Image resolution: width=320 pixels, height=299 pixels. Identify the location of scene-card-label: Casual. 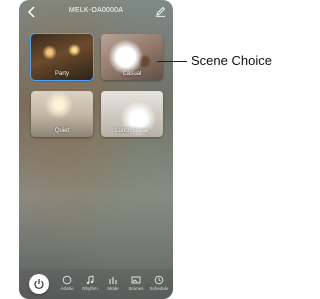
(132, 74).